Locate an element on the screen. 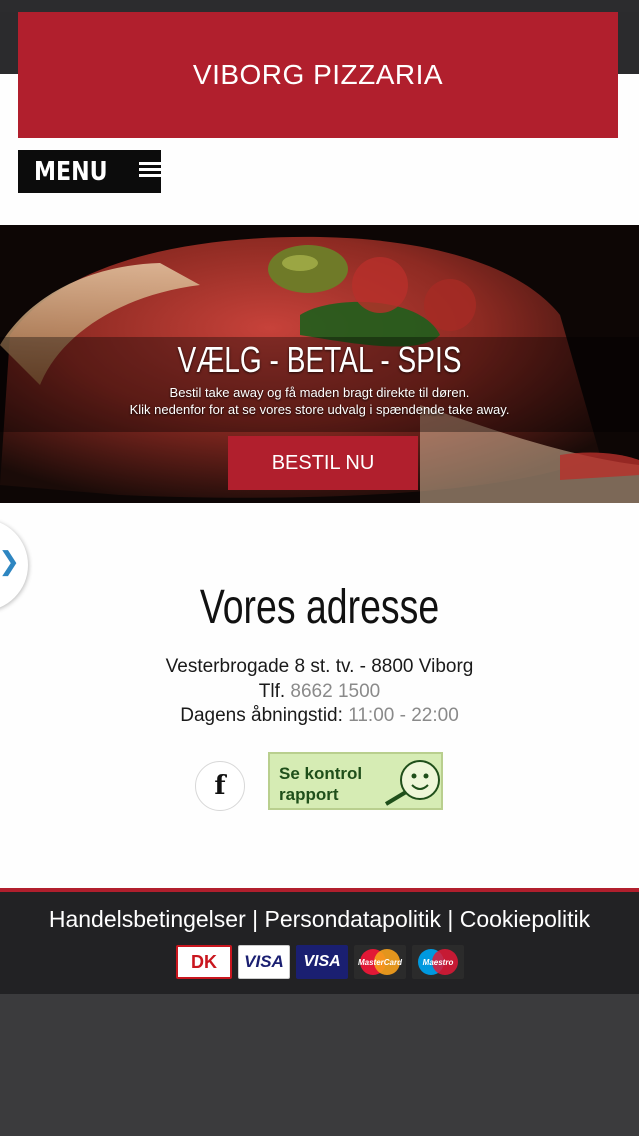 Image resolution: width=639 pixels, height=1136 pixels. phone-number: 8662 1500 is located at coordinates (335, 691).